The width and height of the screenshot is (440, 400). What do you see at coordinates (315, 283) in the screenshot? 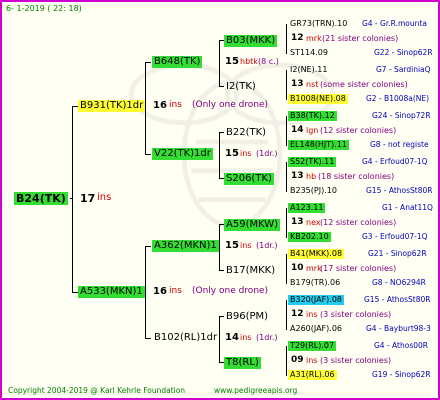
I see `gen5-parent: B179(TR).06` at bounding box center [315, 283].